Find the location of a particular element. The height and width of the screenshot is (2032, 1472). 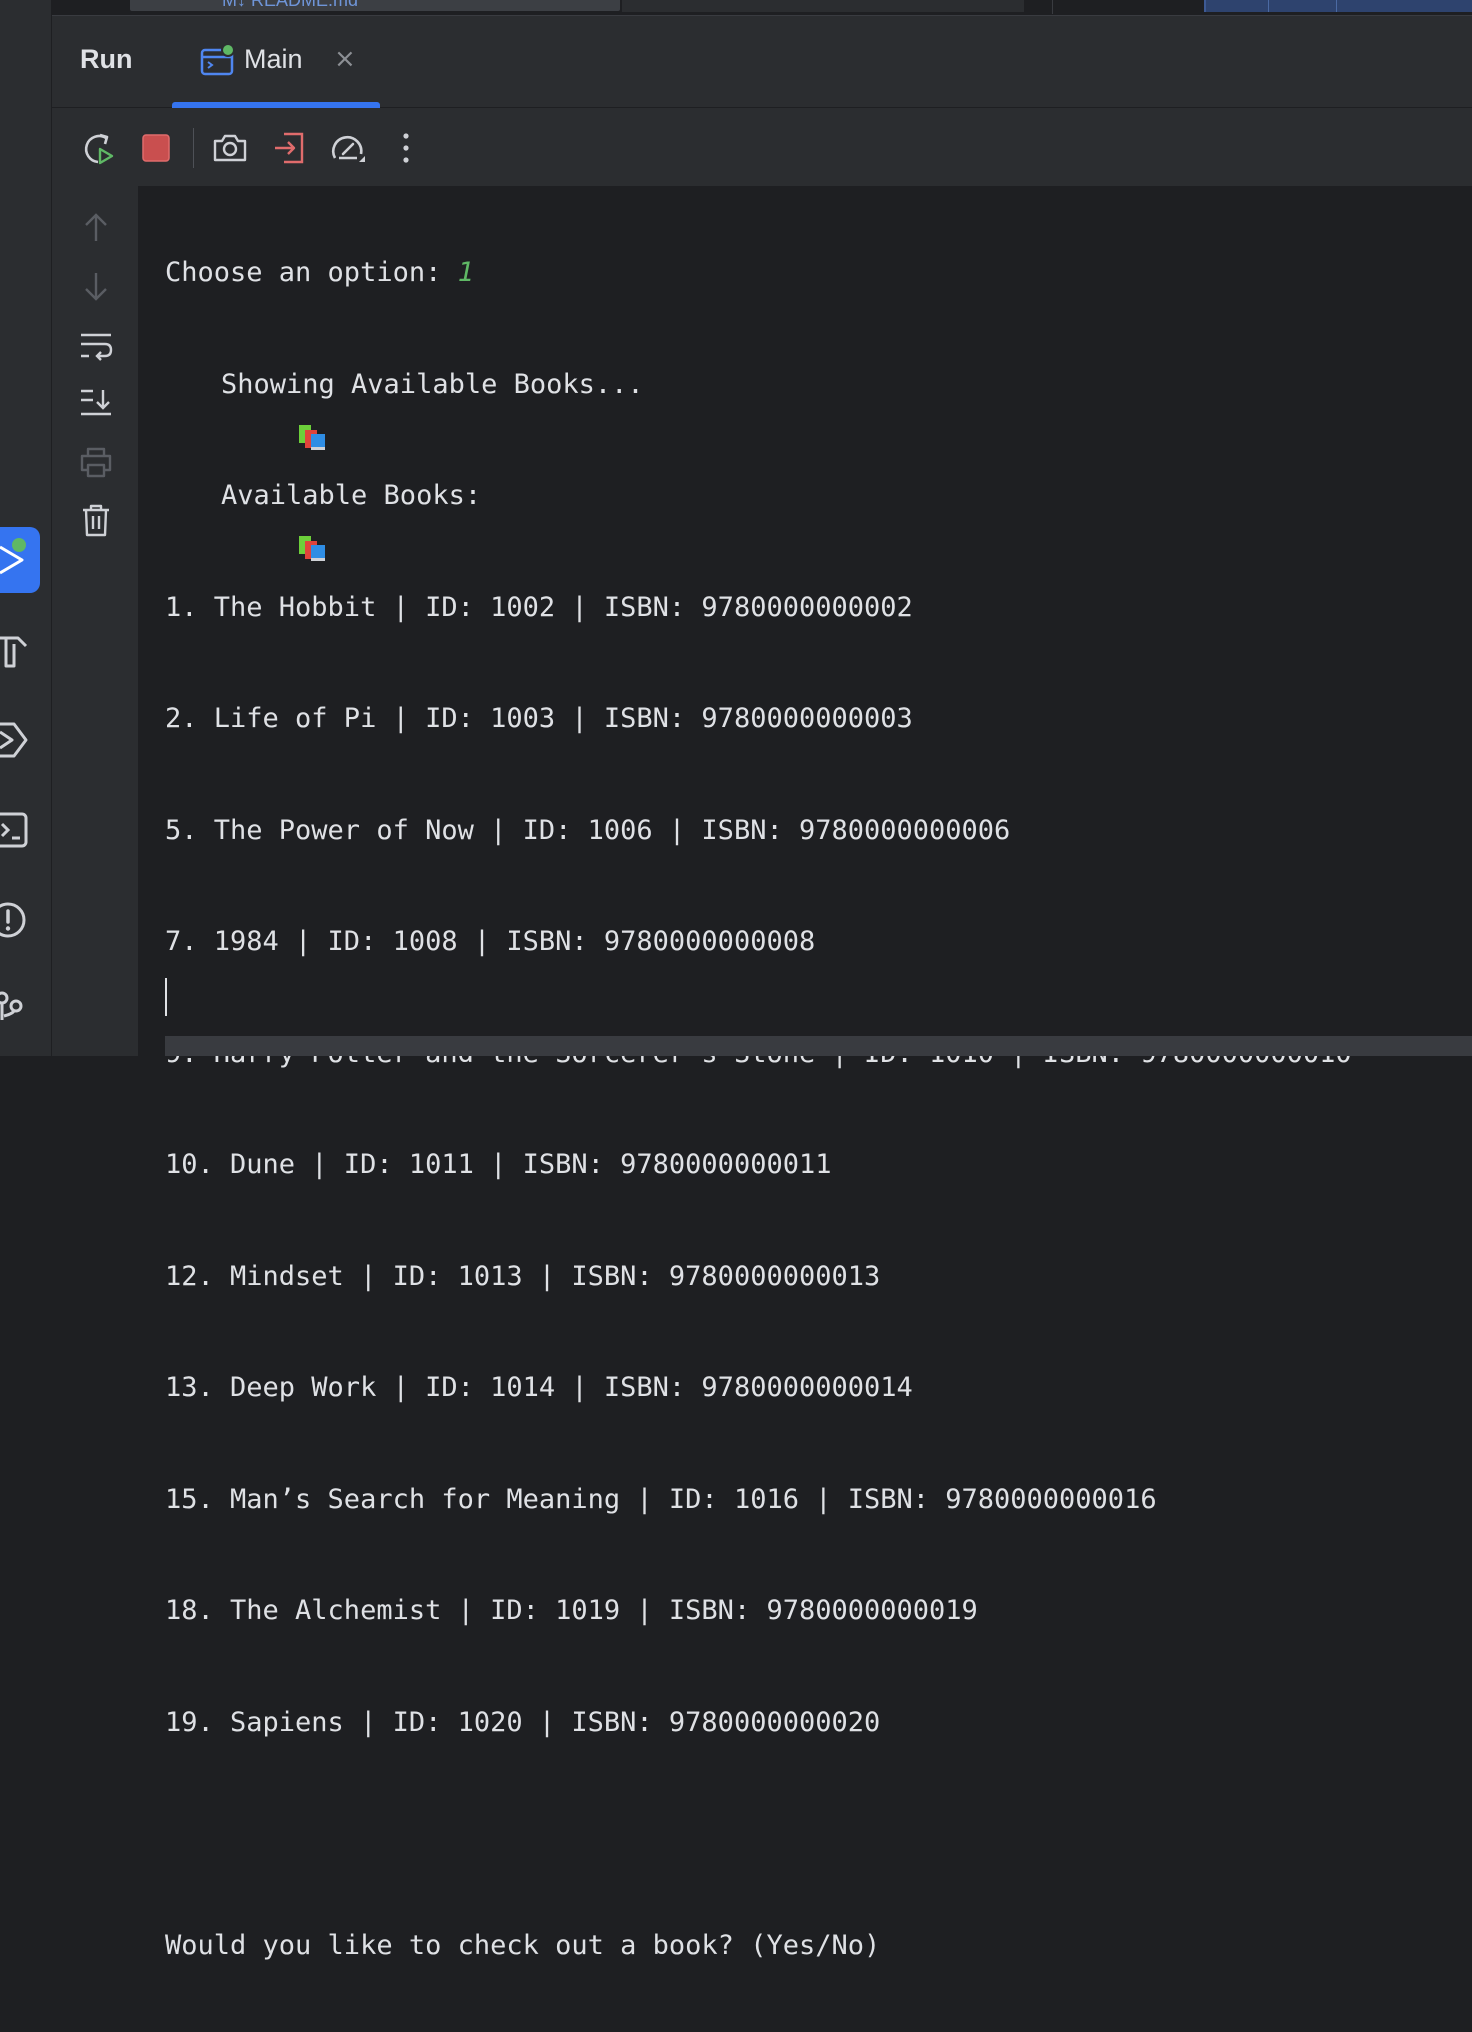

tab-main-label: Main is located at coordinates (273, 59).